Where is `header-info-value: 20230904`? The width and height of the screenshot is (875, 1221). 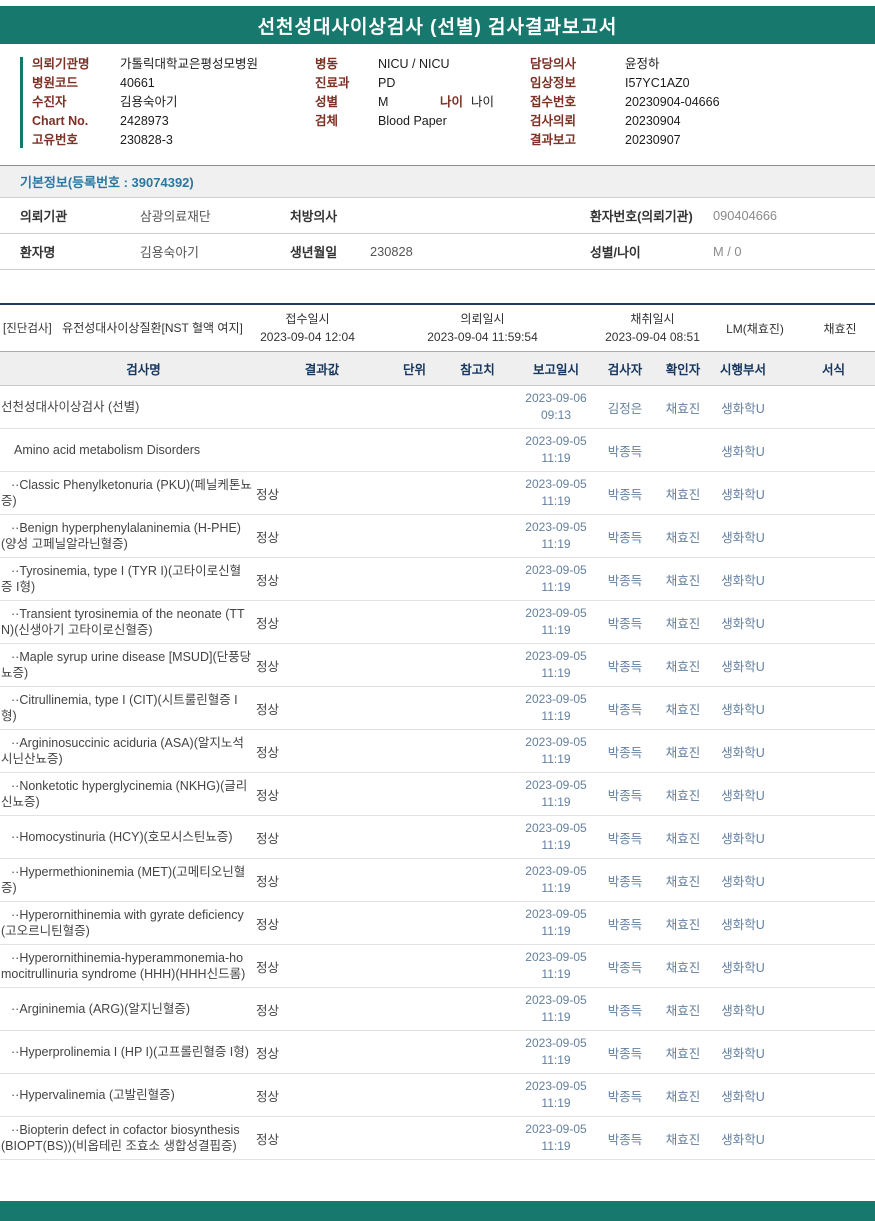 header-info-value: 20230904 is located at coordinates (653, 121).